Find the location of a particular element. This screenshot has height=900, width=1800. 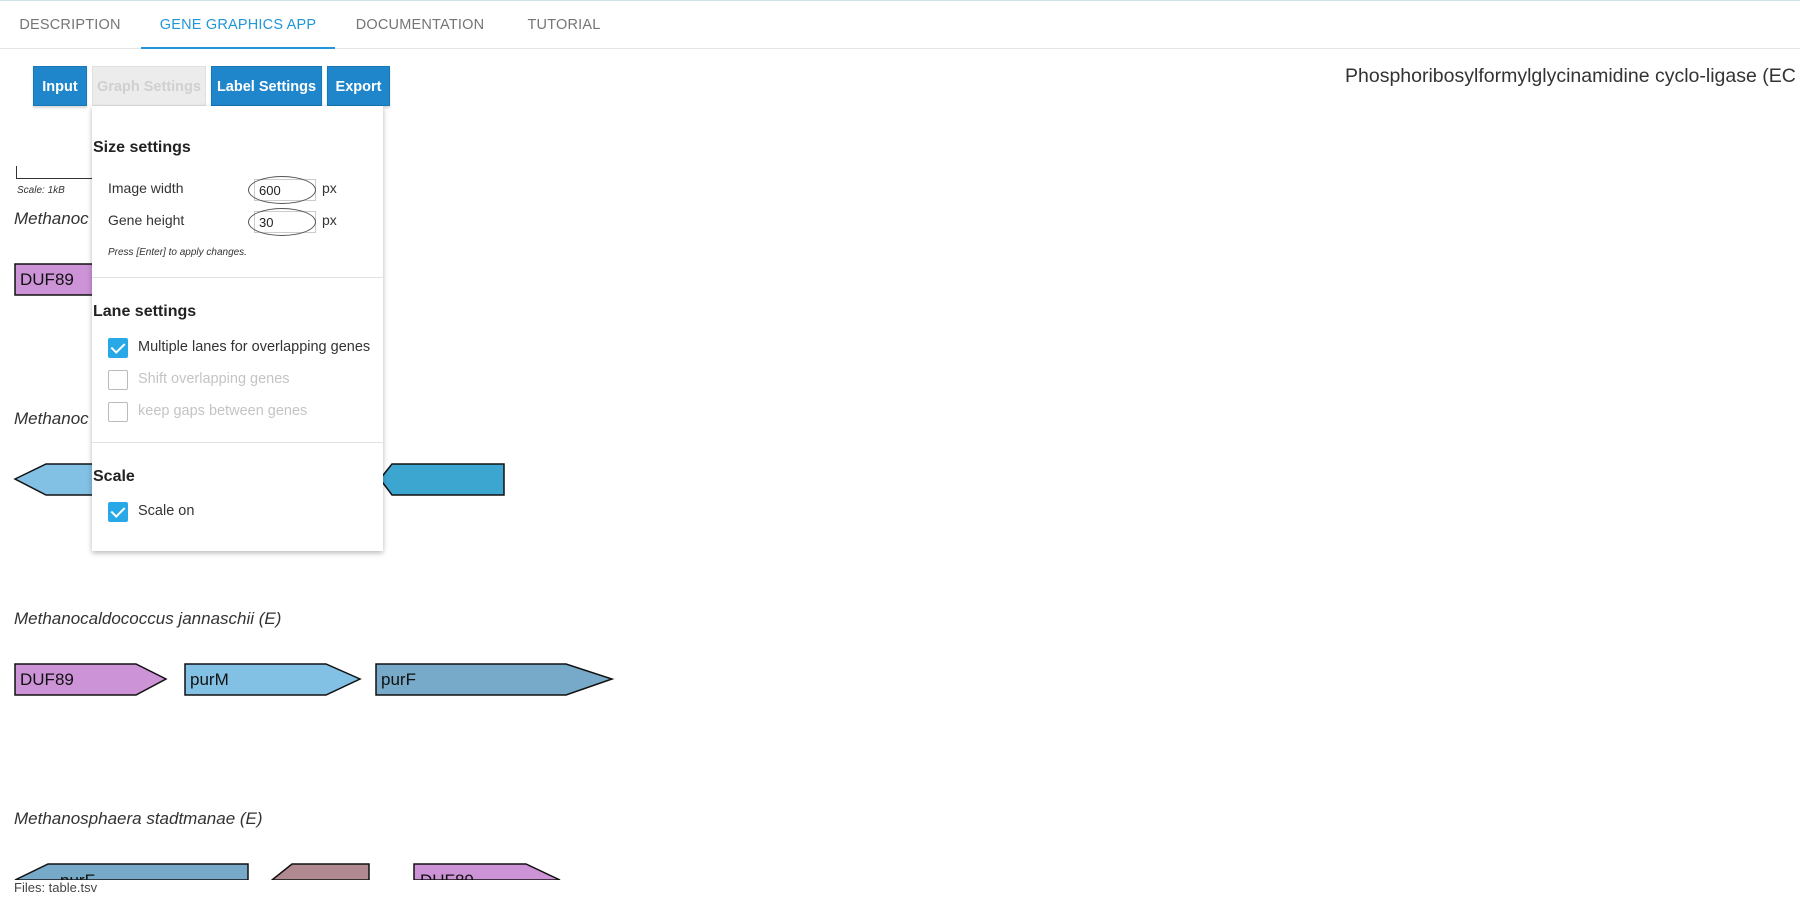

multiple-lanes-label: Multiple lanes for overlapping genes is located at coordinates (254, 347).